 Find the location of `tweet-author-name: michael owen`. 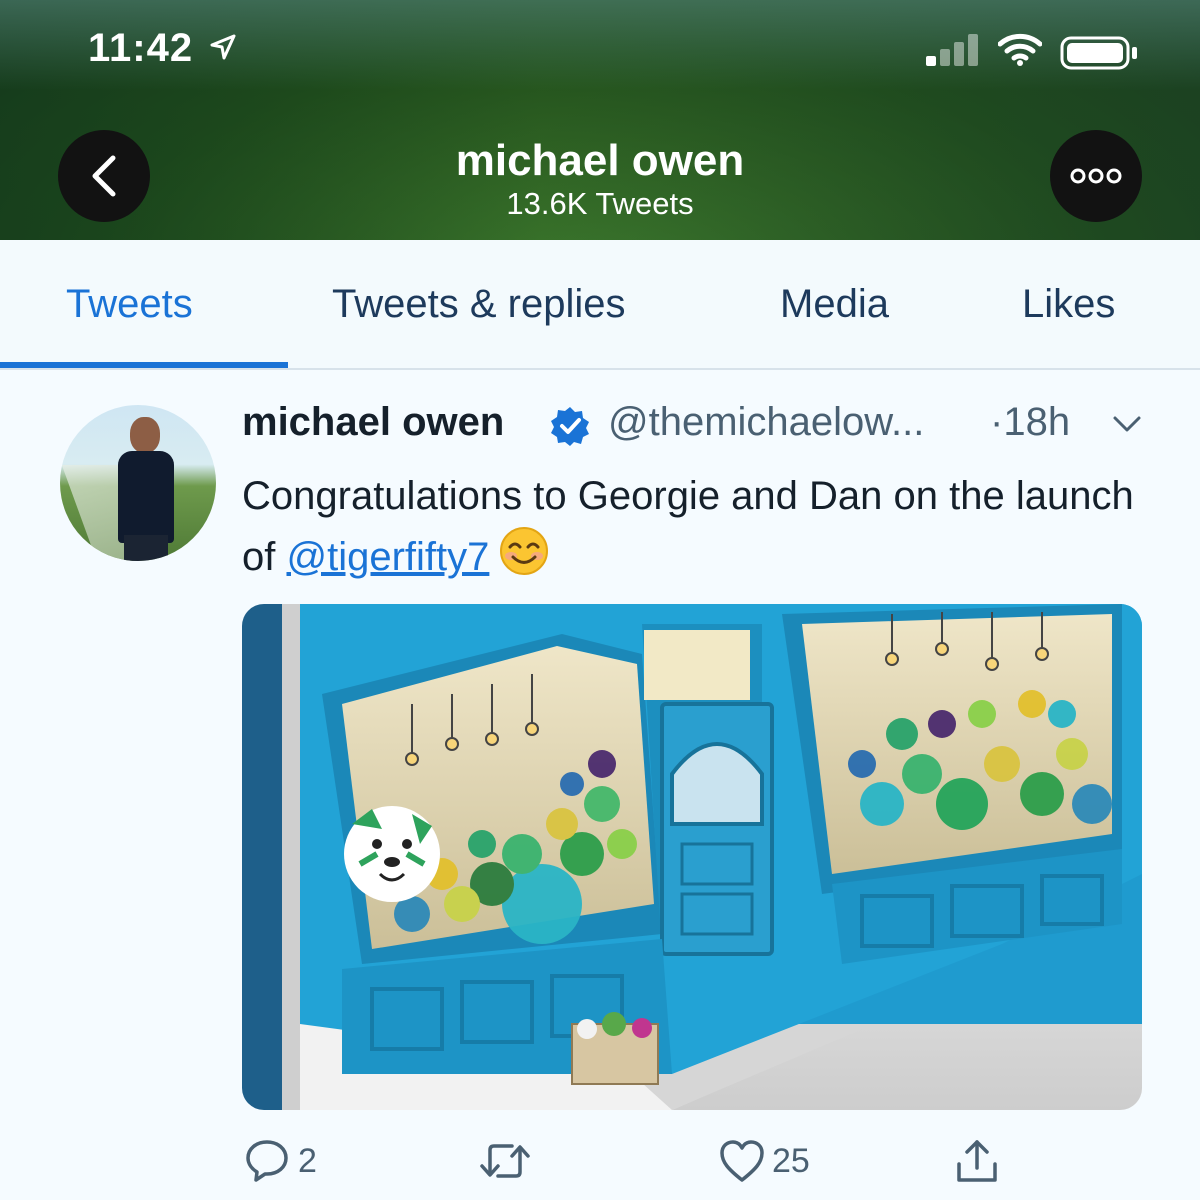

tweet-author-name: michael owen is located at coordinates (373, 422).